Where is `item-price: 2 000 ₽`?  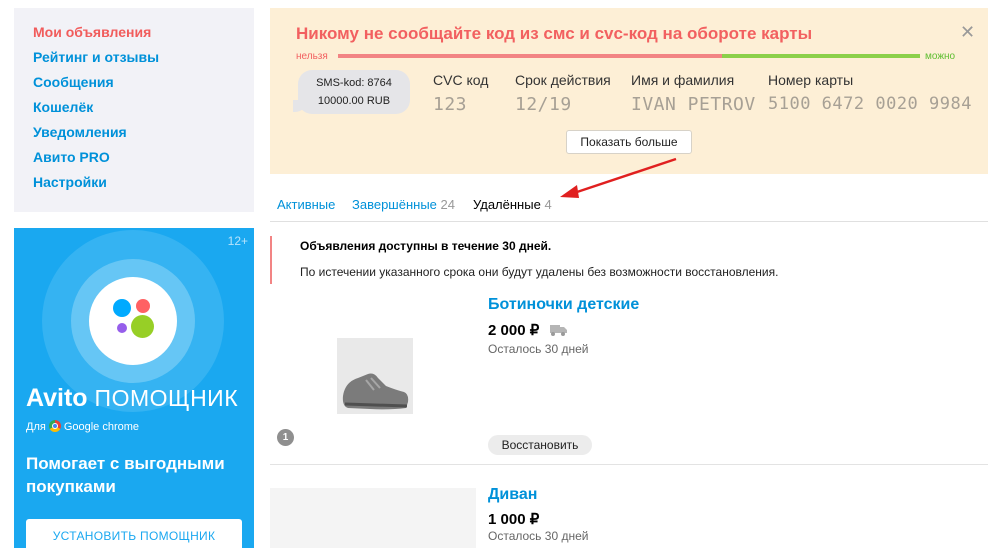
item-price: 2 000 ₽ is located at coordinates (514, 330).